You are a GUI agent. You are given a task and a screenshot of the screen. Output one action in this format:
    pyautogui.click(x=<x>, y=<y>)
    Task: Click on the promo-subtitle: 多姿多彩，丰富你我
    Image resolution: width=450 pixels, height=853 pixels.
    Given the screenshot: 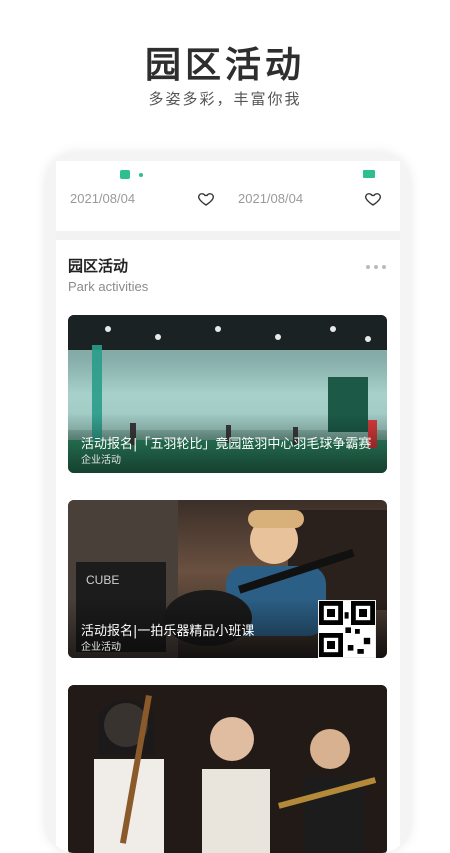 What is the action you would take?
    pyautogui.click(x=225, y=99)
    